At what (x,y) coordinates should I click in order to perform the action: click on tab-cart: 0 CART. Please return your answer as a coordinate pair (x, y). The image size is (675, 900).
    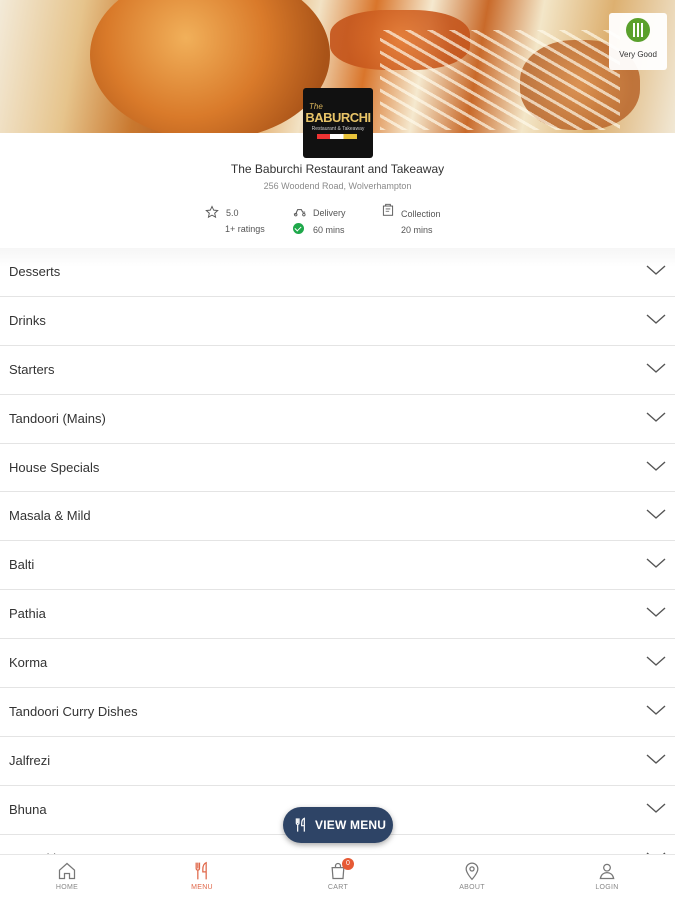
    Looking at the image, I should click on (338, 877).